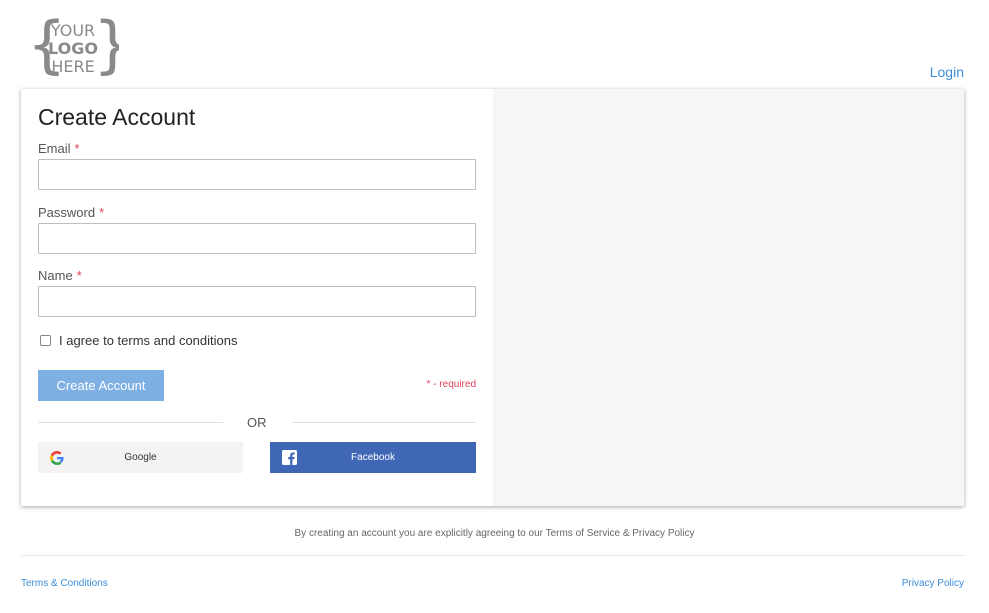 This screenshot has height=613, width=989. I want to click on google-button-label: Google, so click(140, 457).